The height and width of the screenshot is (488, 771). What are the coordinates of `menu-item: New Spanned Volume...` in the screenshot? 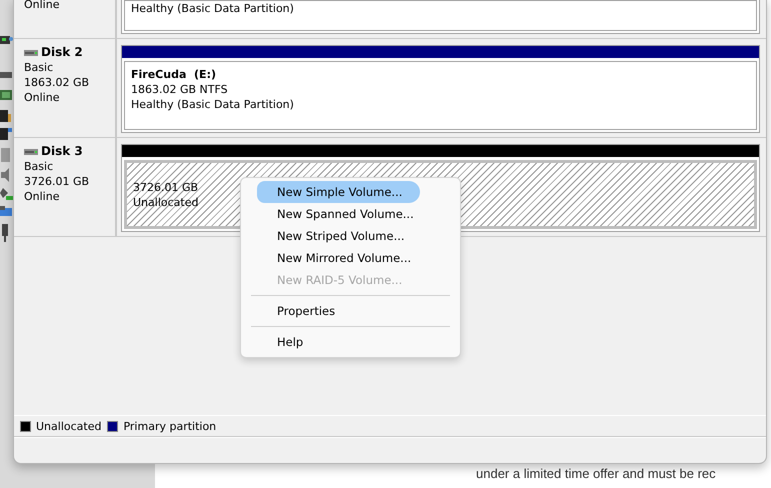 It's located at (350, 214).